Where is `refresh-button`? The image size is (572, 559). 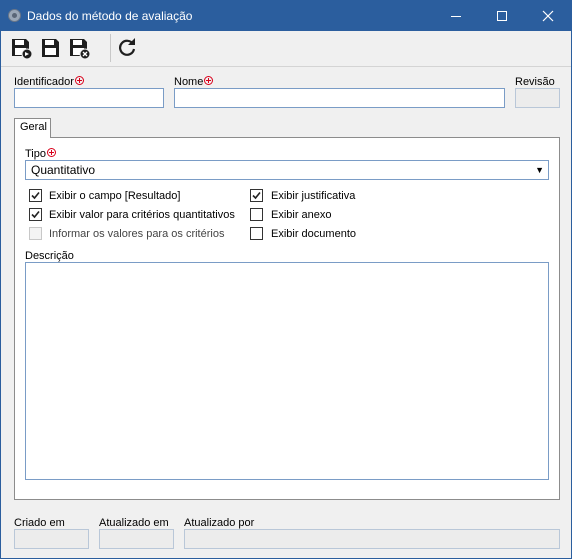 refresh-button is located at coordinates (127, 48).